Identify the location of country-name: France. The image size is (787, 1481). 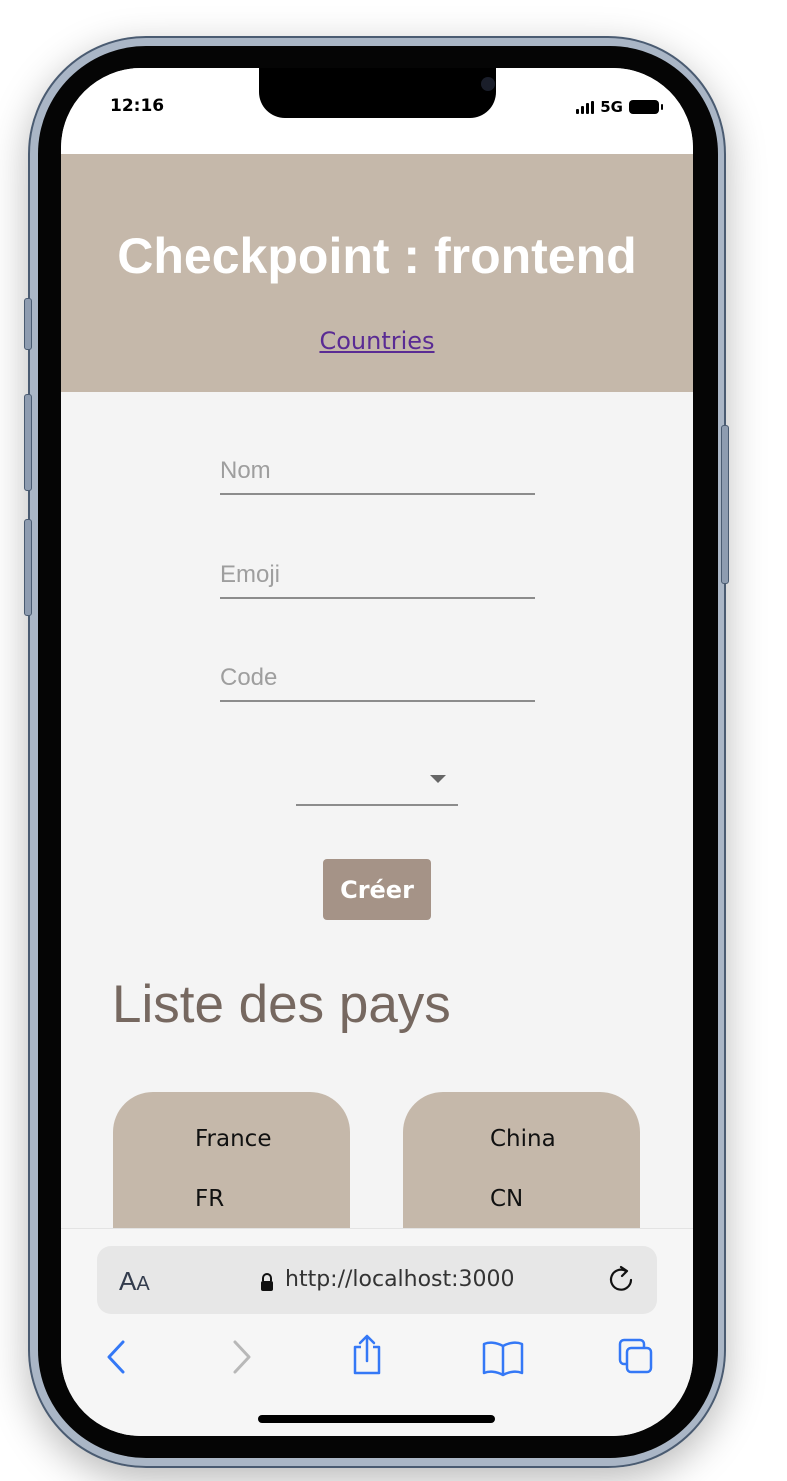
(233, 1139).